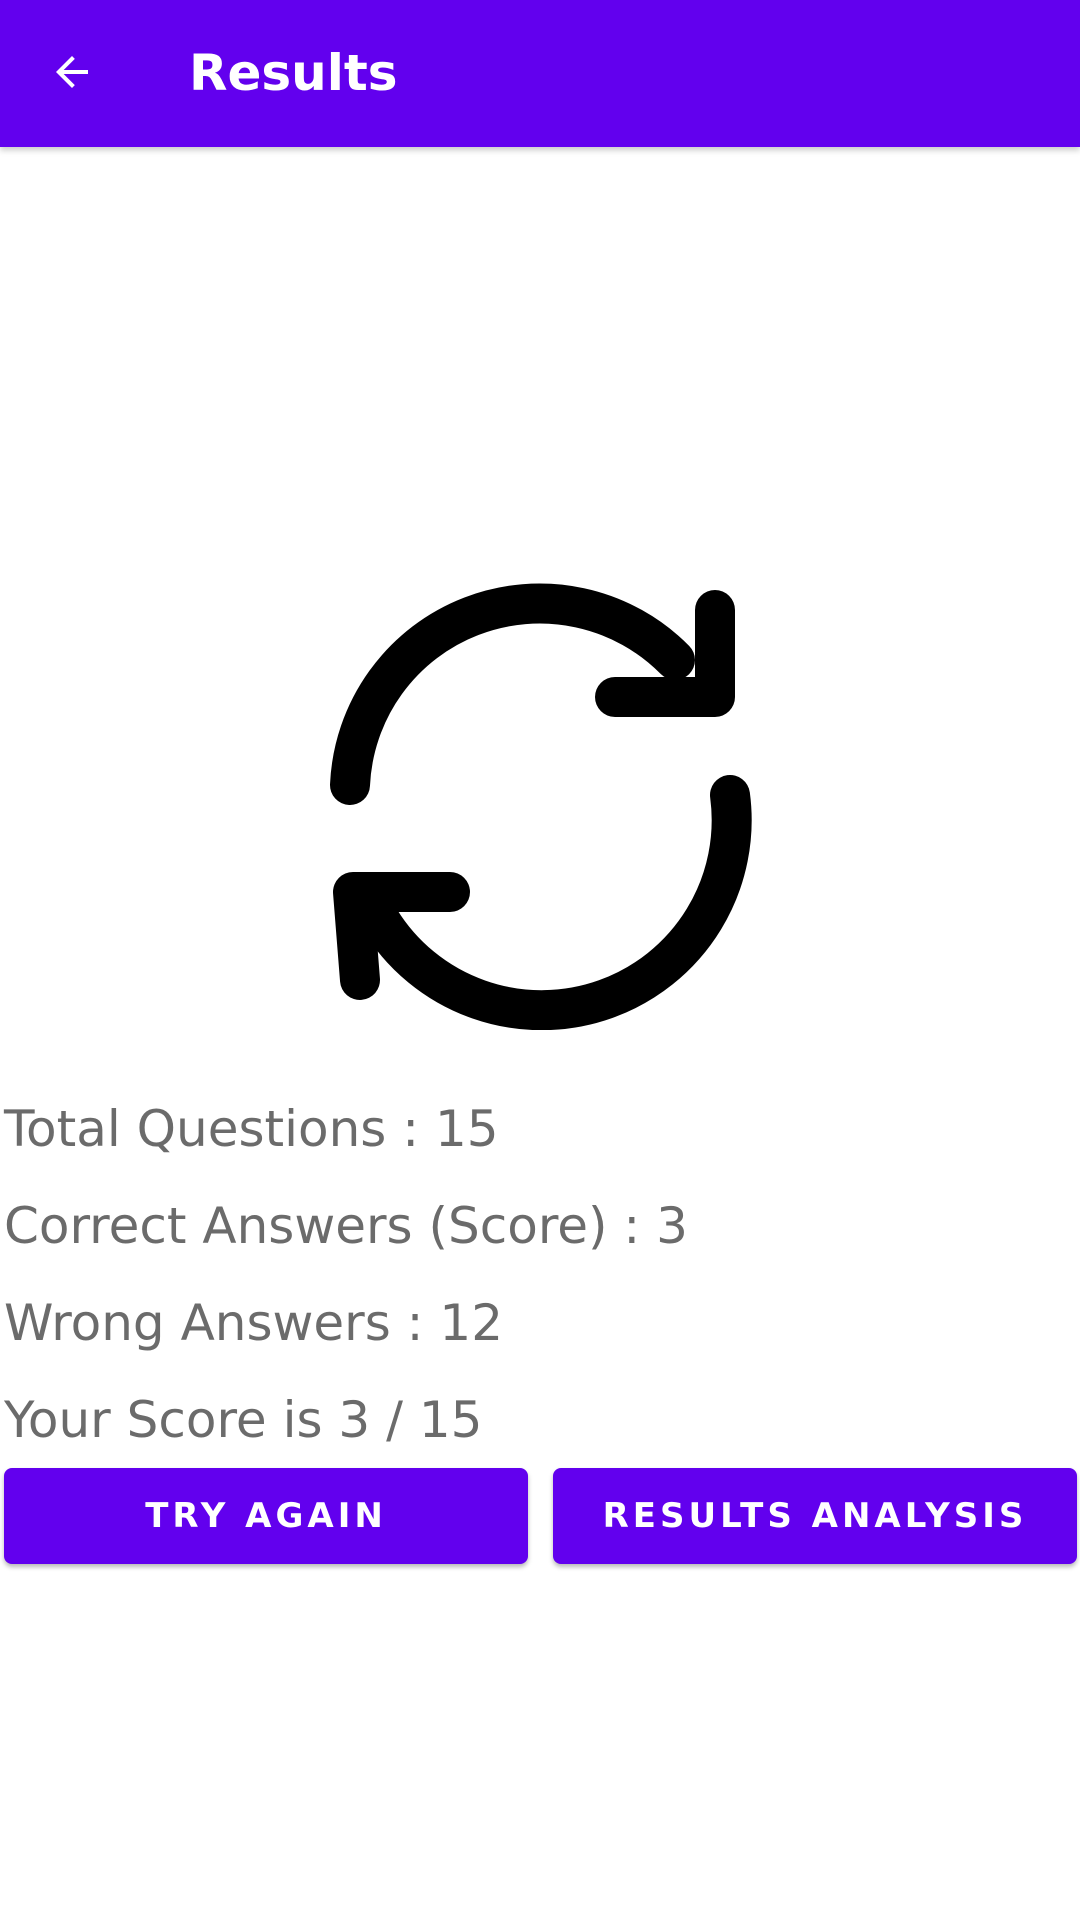  I want to click on total-questions-text: Total Questions : 15, so click(251, 1129).